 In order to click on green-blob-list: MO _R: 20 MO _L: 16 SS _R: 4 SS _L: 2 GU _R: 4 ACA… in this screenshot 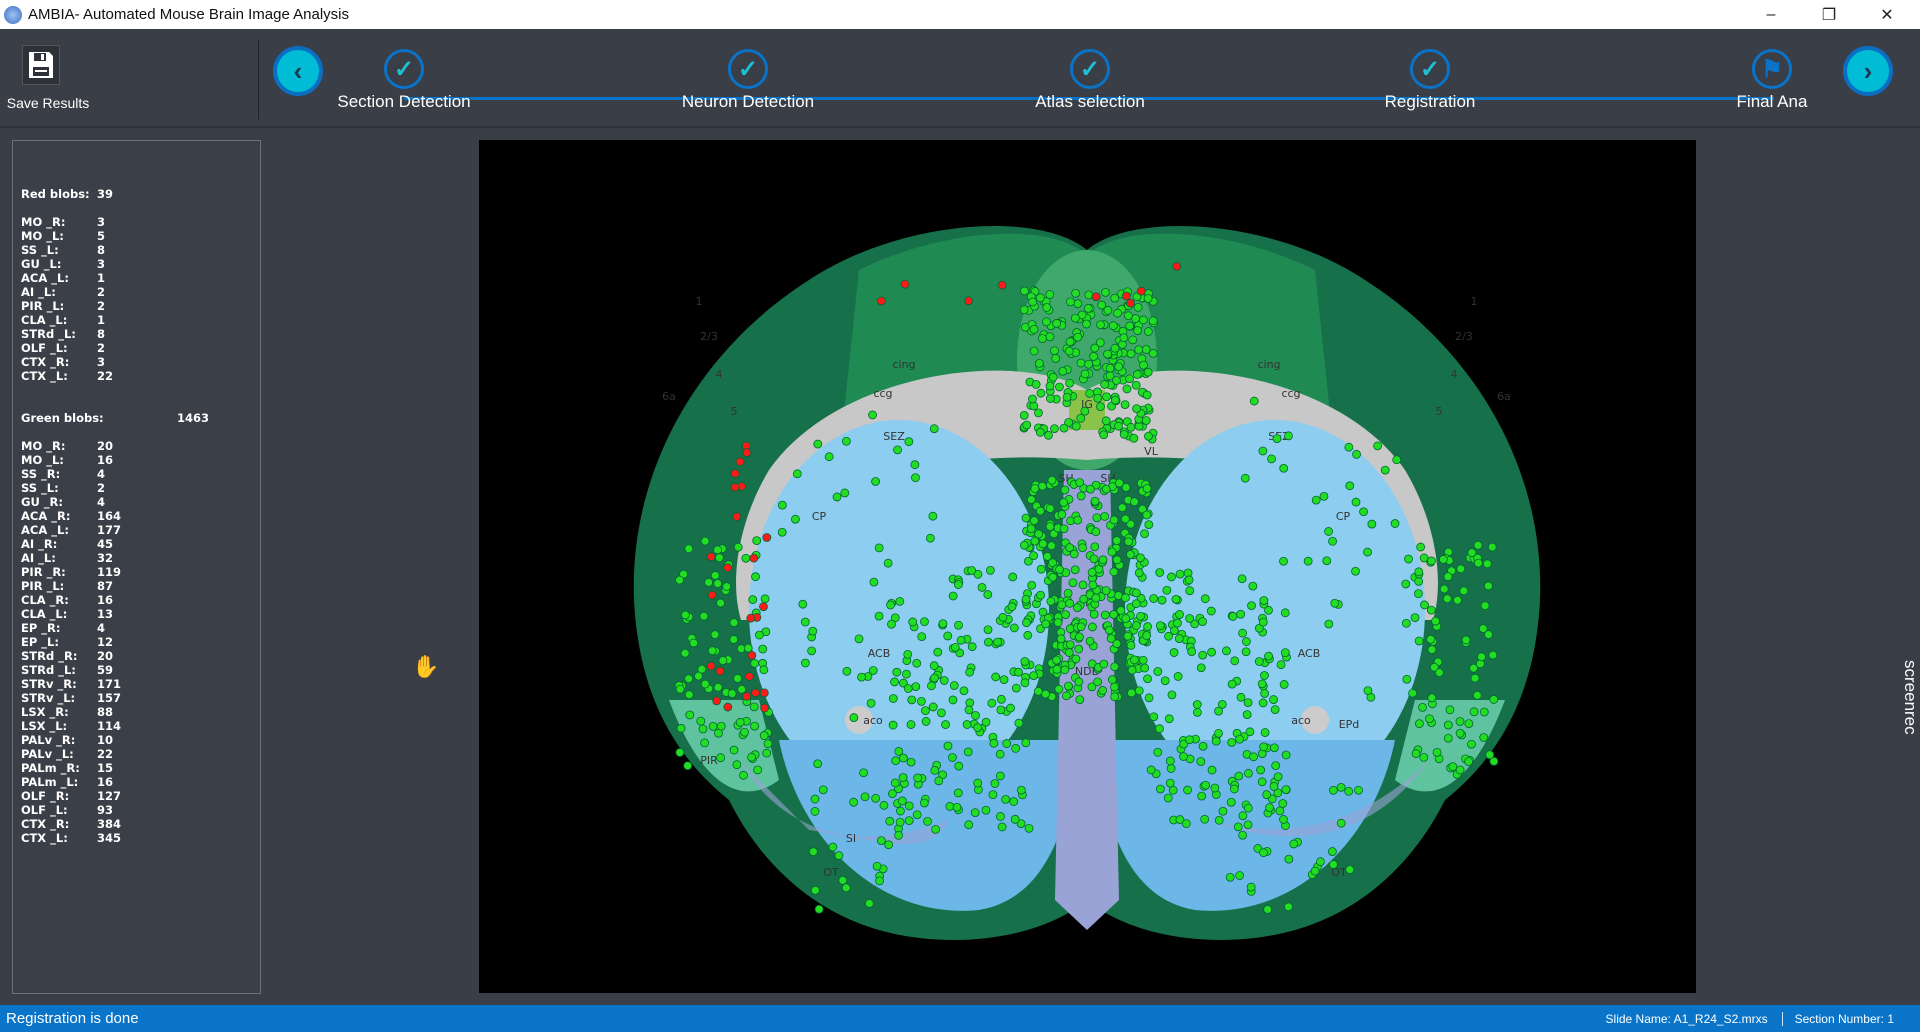, I will do `click(140, 642)`.